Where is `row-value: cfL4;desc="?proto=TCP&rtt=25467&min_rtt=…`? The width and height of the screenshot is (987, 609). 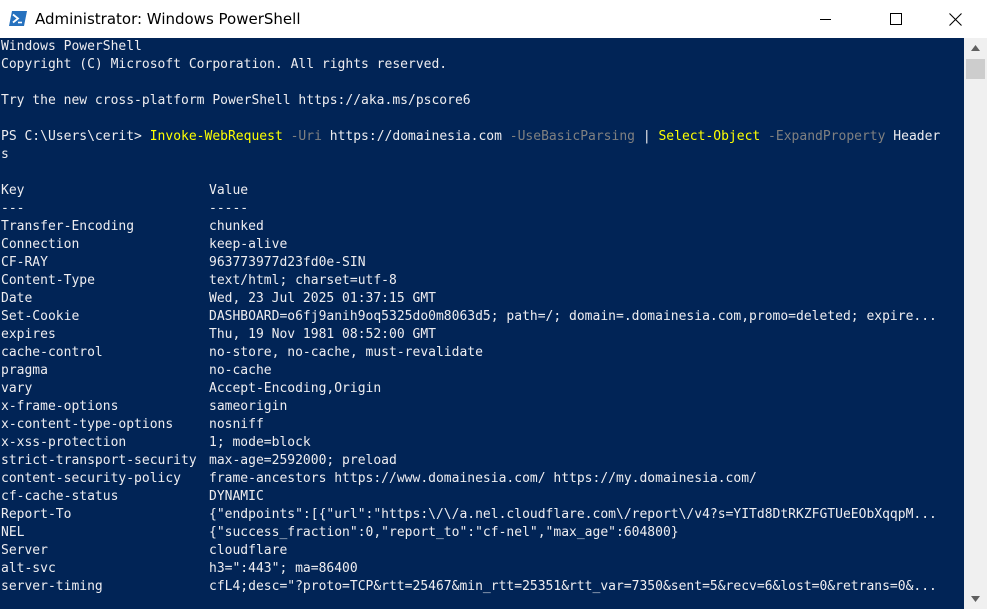
row-value: cfL4;desc="?proto=TCP&rtt=25467&min_rtt=… is located at coordinates (573, 586).